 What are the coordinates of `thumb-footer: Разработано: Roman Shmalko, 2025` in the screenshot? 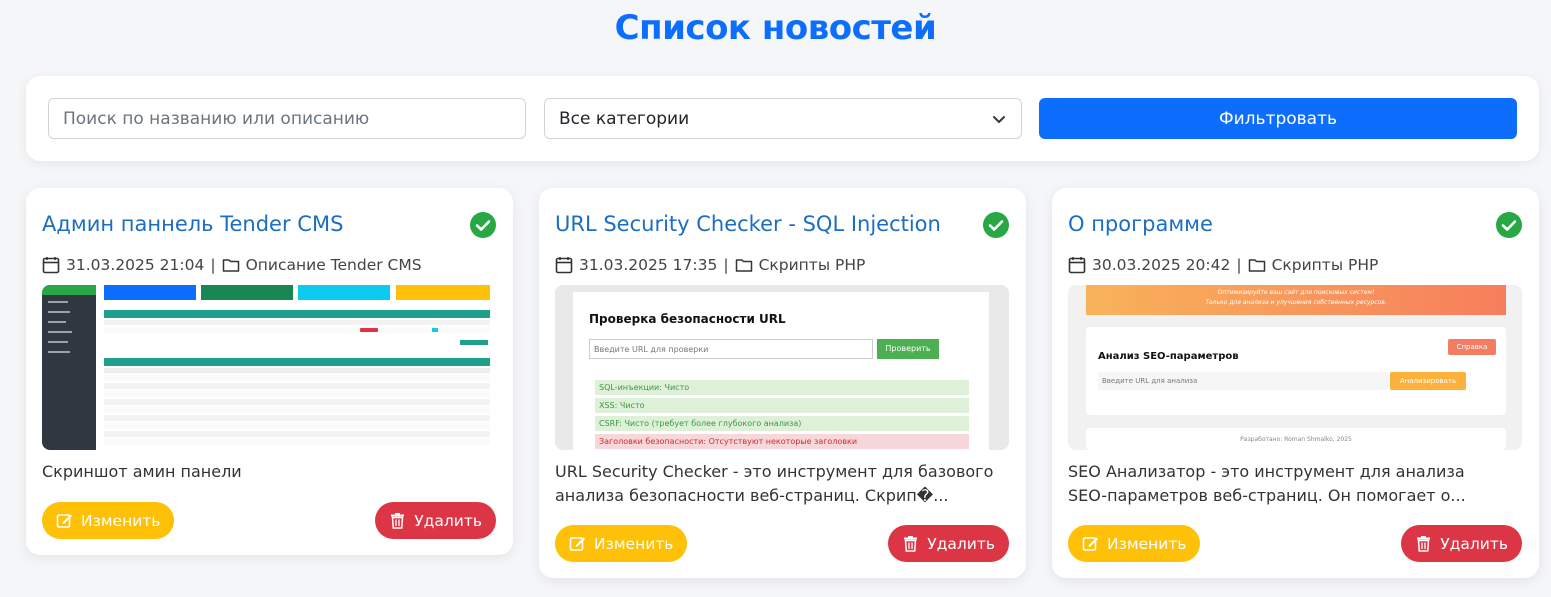 It's located at (1296, 439).